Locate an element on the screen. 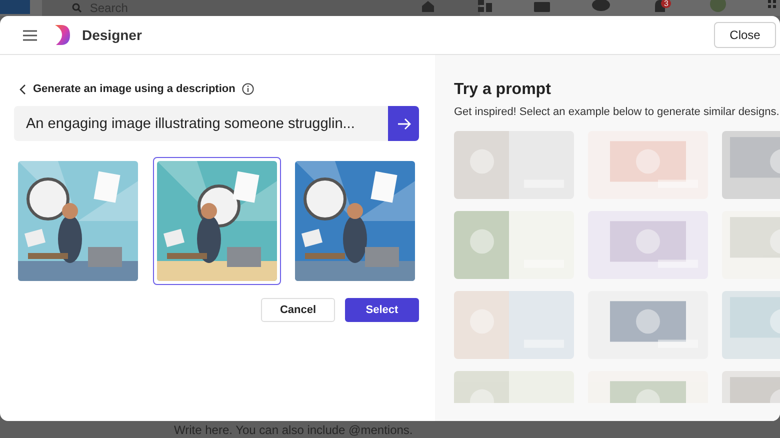 This screenshot has height=438, width=780. composer-field: Write here. You can also include @mentions. is located at coordinates (304, 429).